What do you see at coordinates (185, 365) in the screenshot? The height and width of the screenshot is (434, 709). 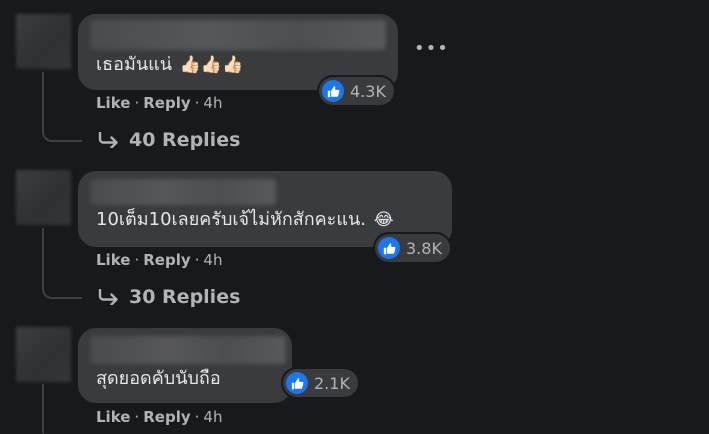 I see `comment-bubble: สุดยอดคับนับถือ` at bounding box center [185, 365].